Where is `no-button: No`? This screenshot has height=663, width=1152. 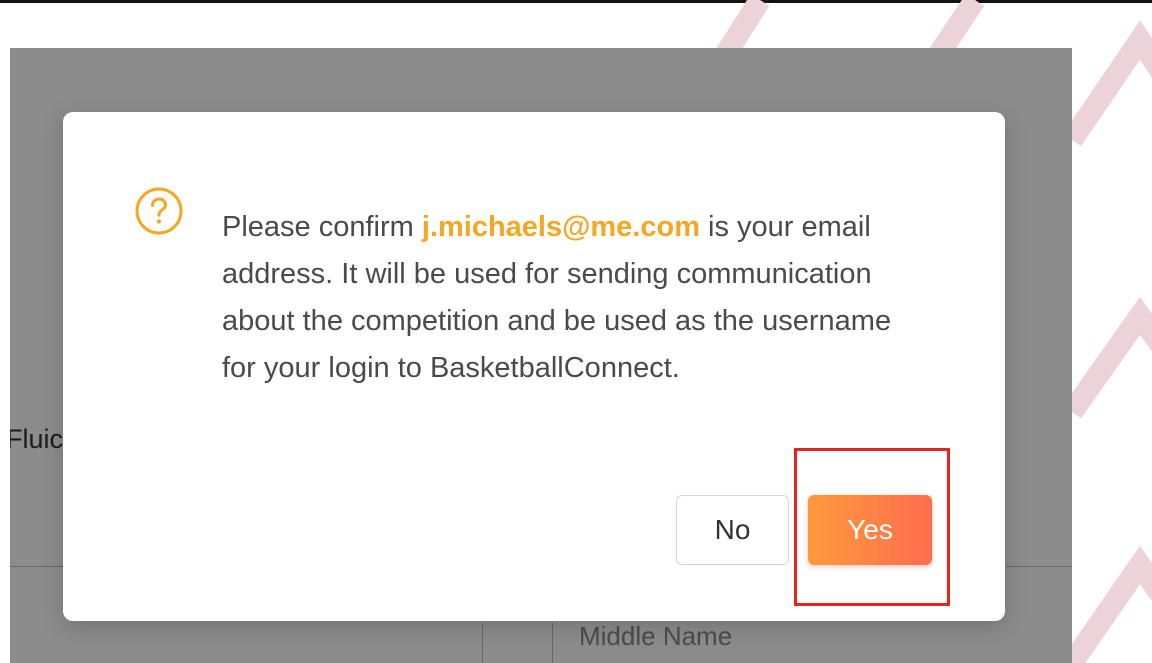 no-button: No is located at coordinates (732, 530).